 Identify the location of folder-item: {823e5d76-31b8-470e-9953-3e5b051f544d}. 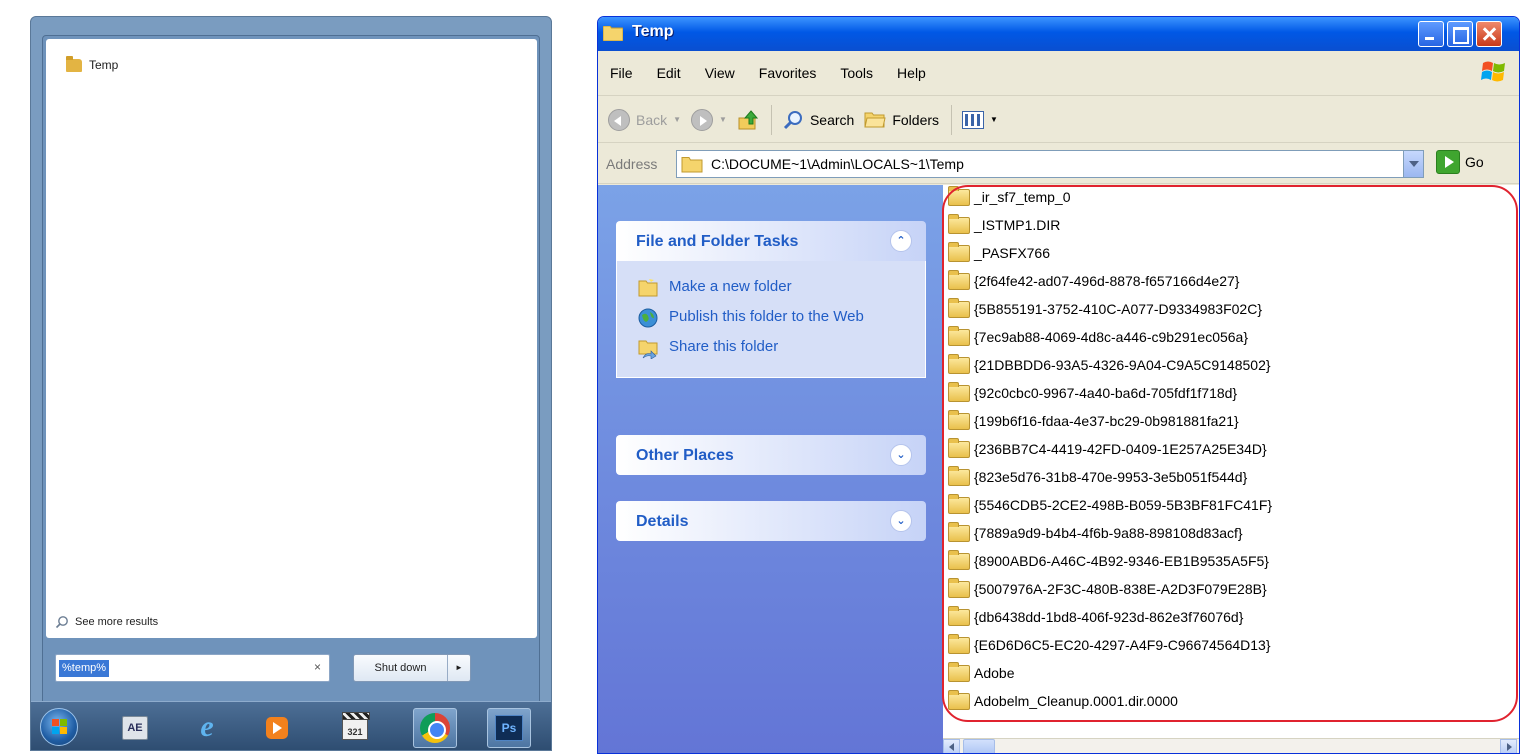
(1097, 477).